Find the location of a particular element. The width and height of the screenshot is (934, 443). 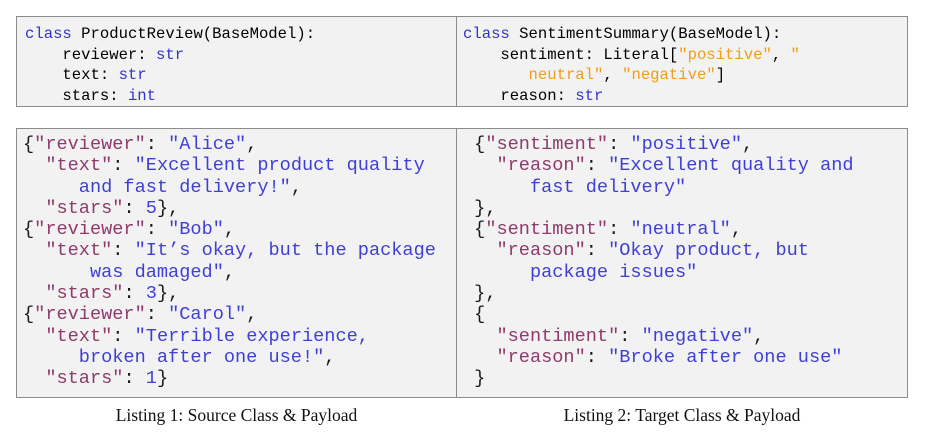

target-payload-line: fast delivery" is located at coordinates (608, 187).